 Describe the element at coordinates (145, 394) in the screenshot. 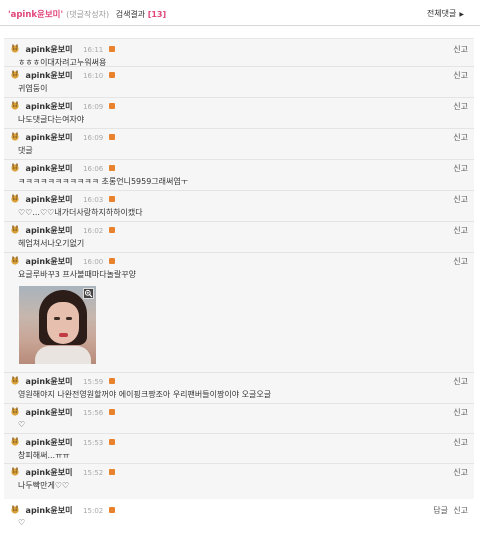

I see `comment-text: 영원해야지 나완전영원할꺼야 에이핑크짱조아 우리팬버들이짱이야 오글오글` at that location.